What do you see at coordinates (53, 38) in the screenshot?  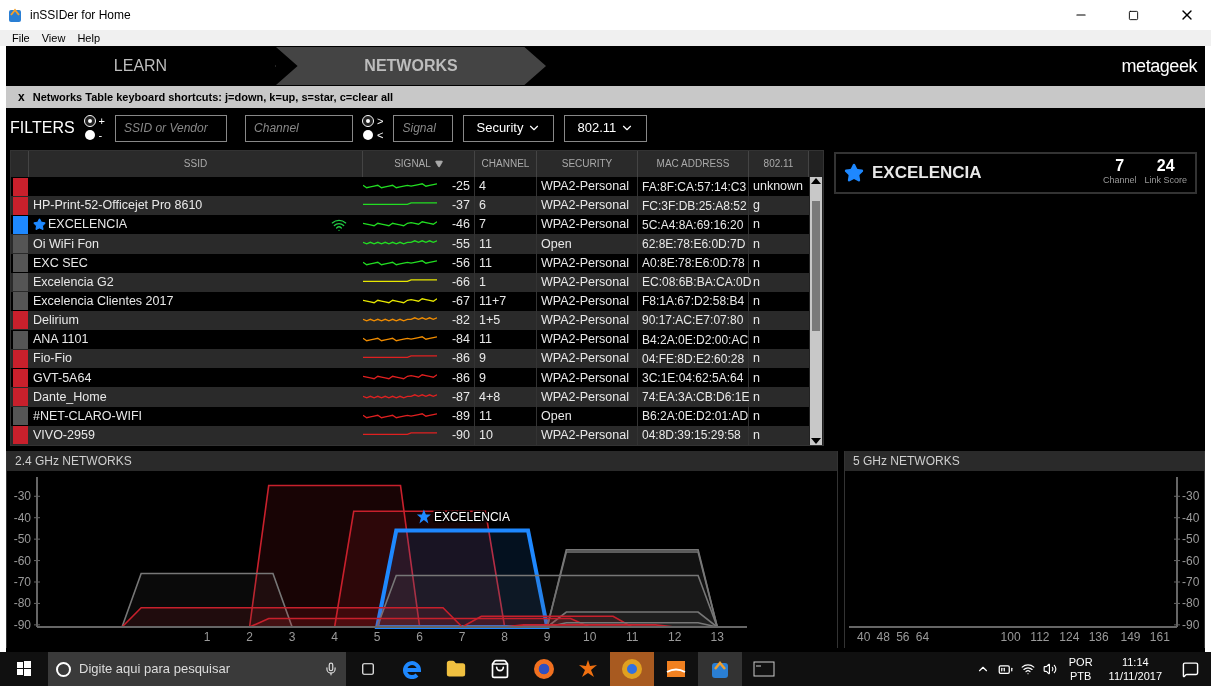 I see `menu-item: View` at bounding box center [53, 38].